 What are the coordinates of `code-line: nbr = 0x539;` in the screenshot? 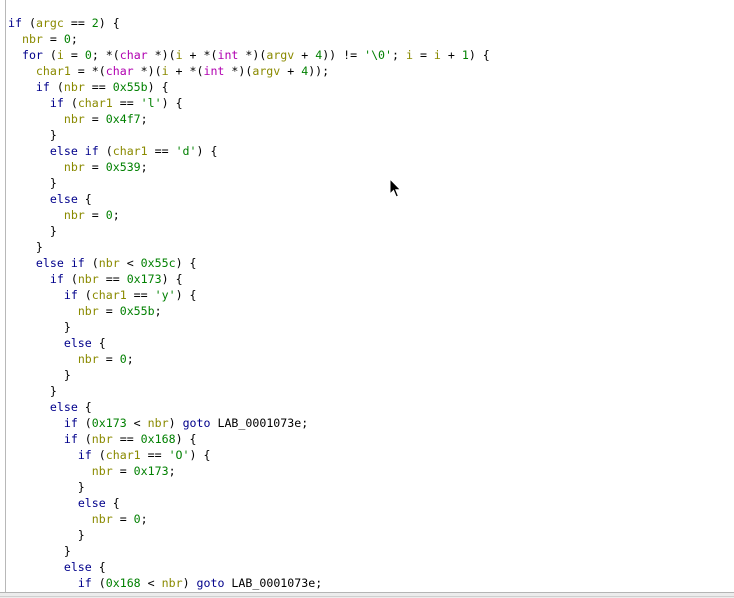 It's located at (371, 167).